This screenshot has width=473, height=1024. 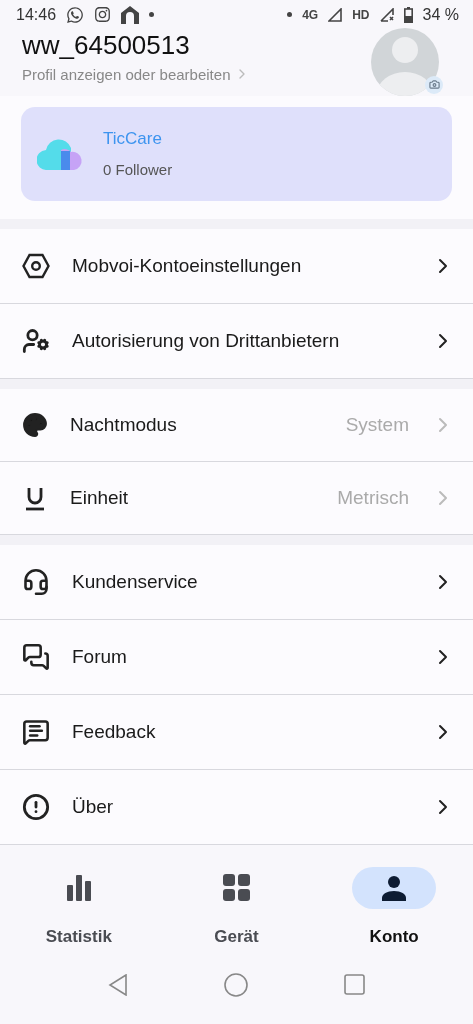 What do you see at coordinates (36, 14) in the screenshot?
I see `clock-time: 14:46` at bounding box center [36, 14].